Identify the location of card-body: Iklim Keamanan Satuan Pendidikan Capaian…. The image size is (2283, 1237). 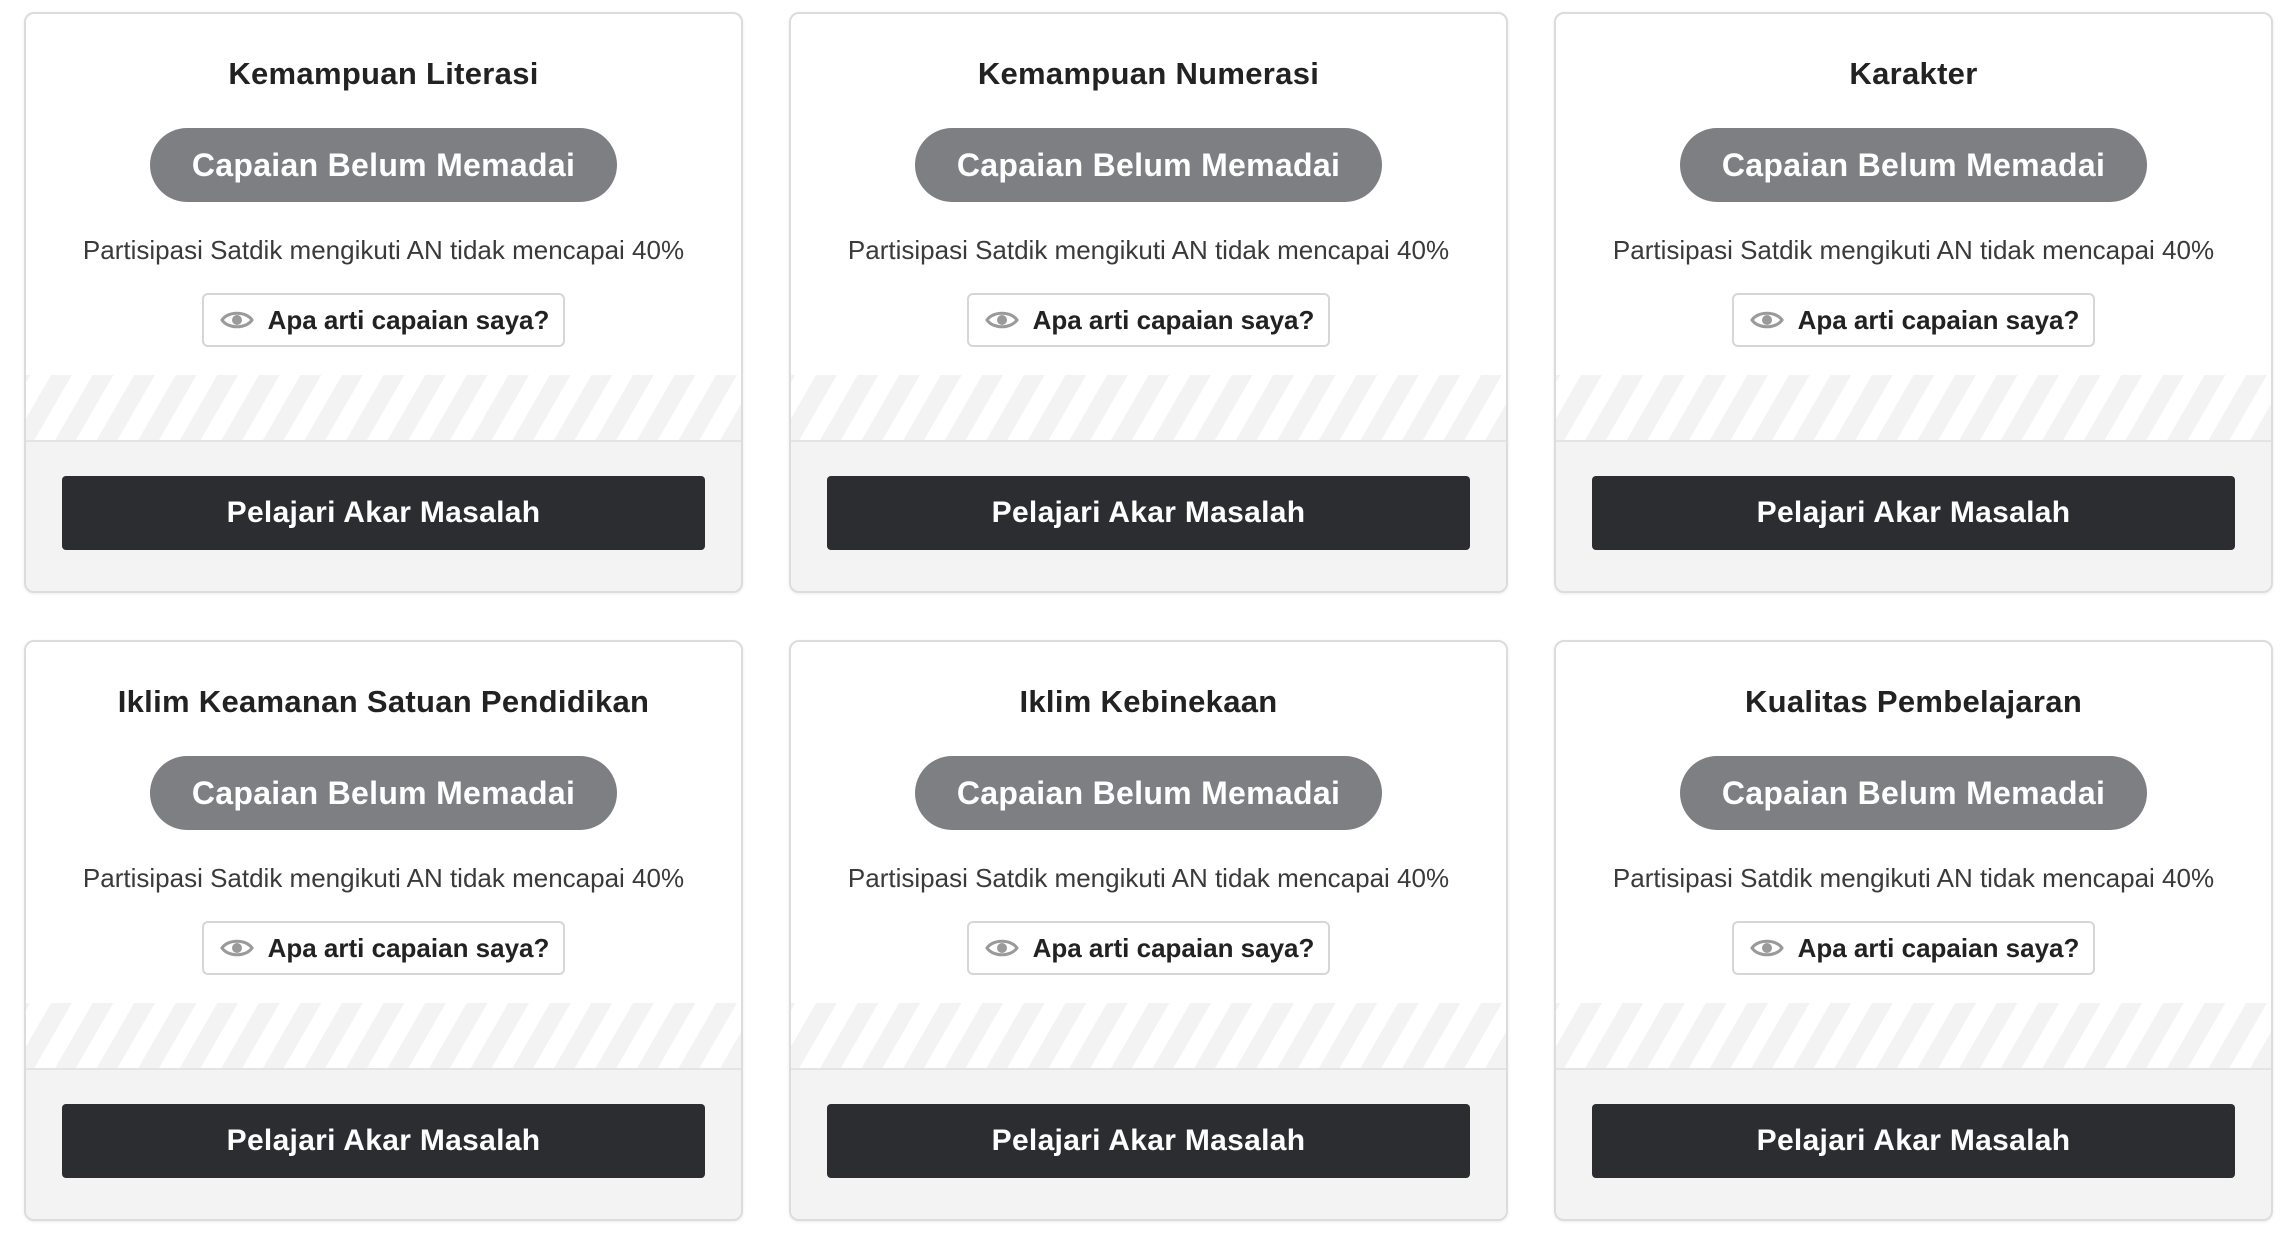
(383, 822).